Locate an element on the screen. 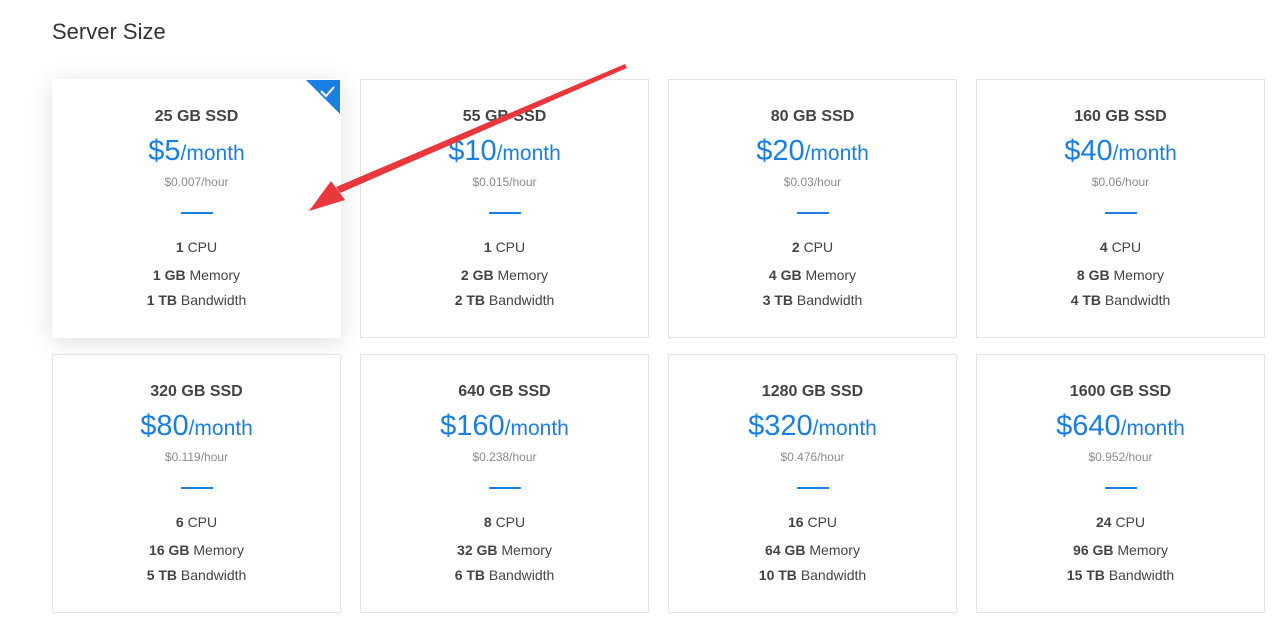  plan-storage: 640 GB SSD is located at coordinates (504, 391).